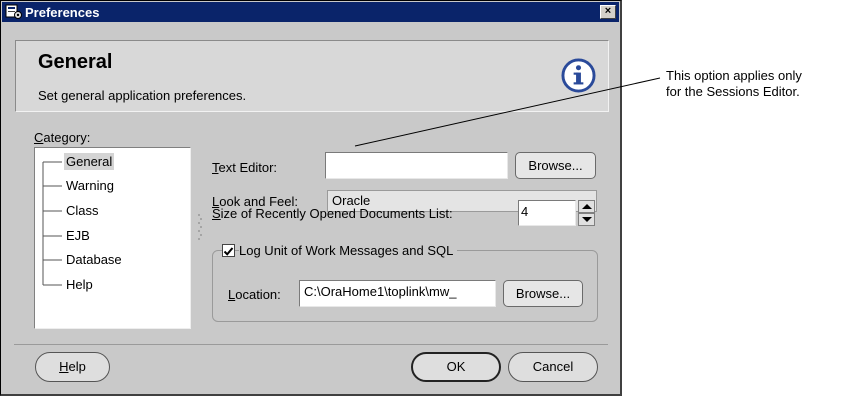  What do you see at coordinates (79, 284) in the screenshot?
I see `tree-item-help: Help` at bounding box center [79, 284].